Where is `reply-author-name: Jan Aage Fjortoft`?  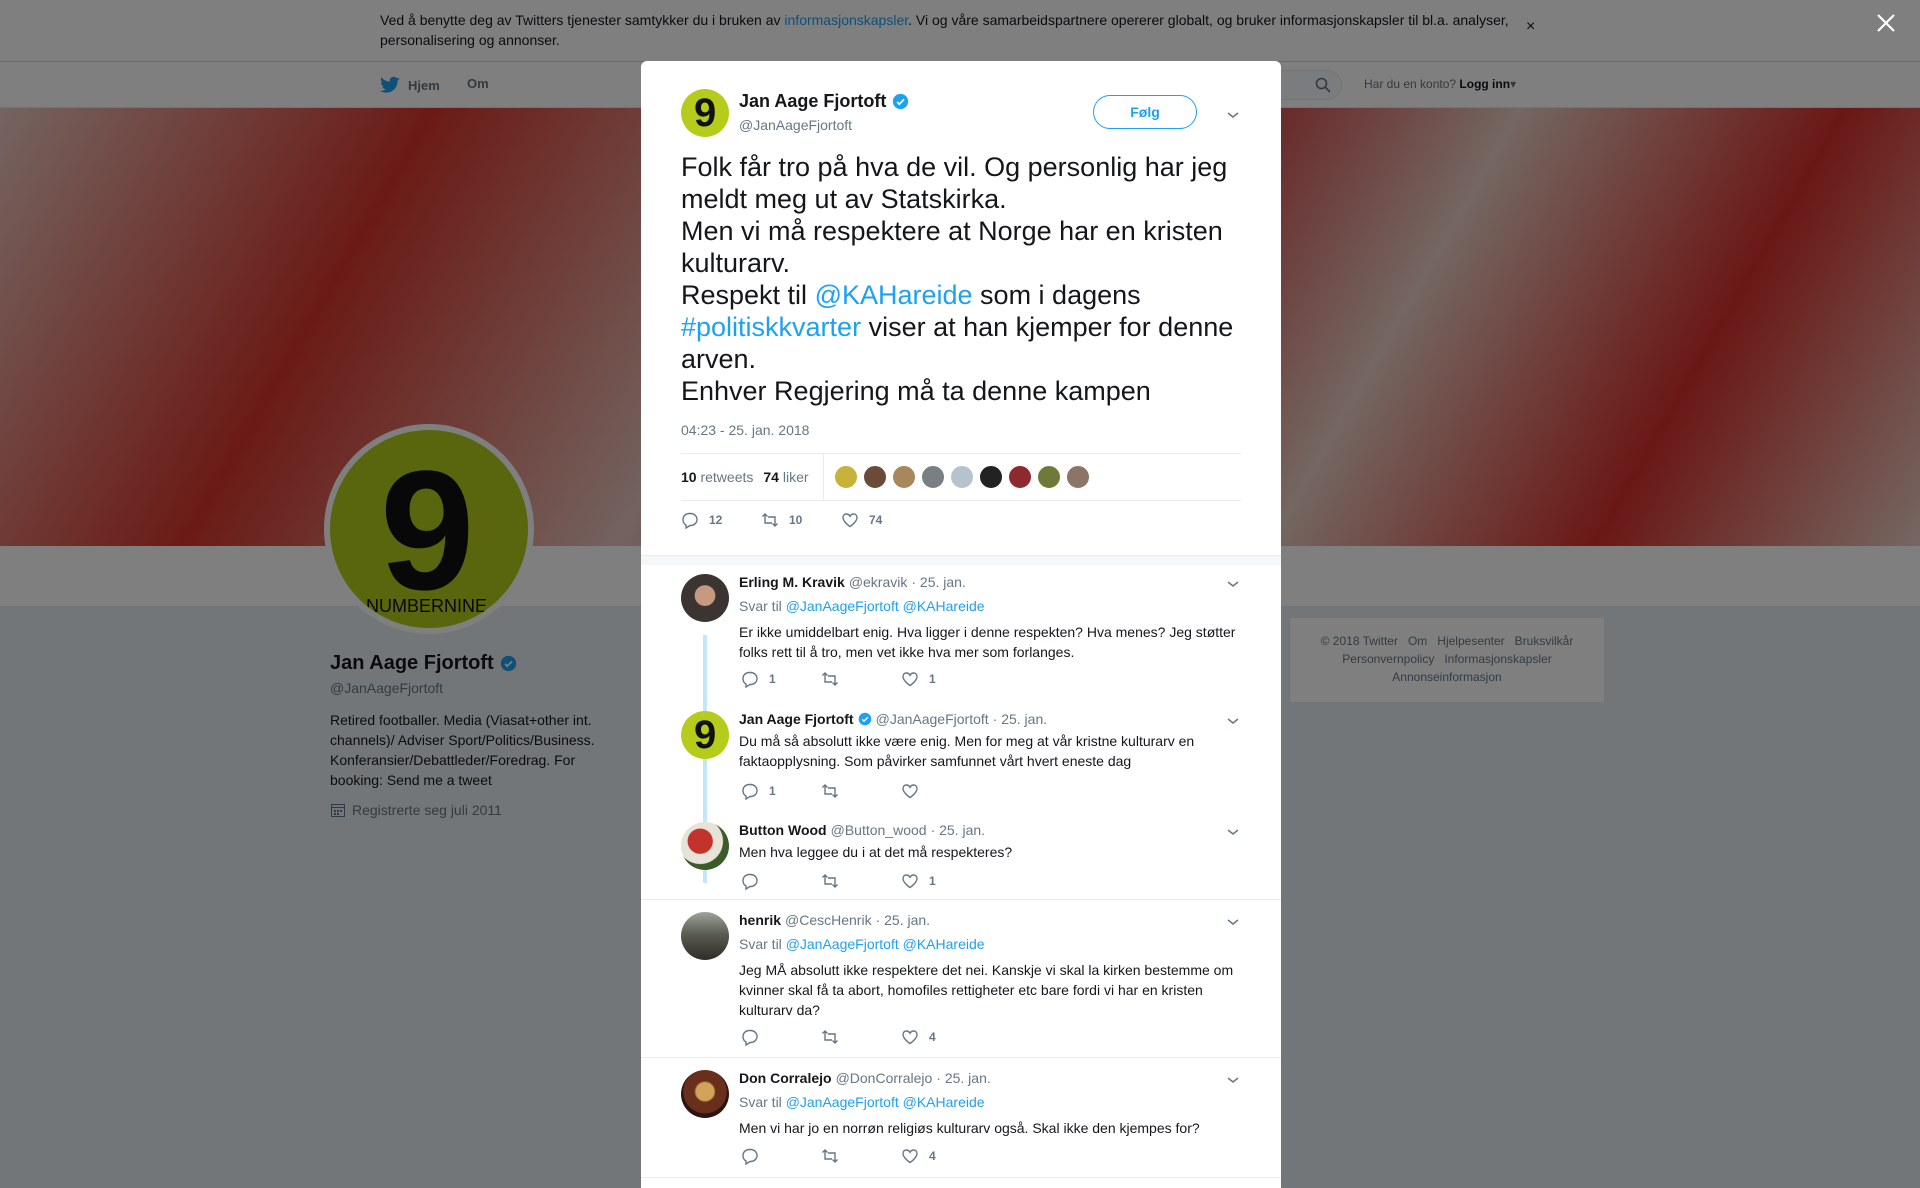
reply-author-name: Jan Aage Fjortoft is located at coordinates (796, 719).